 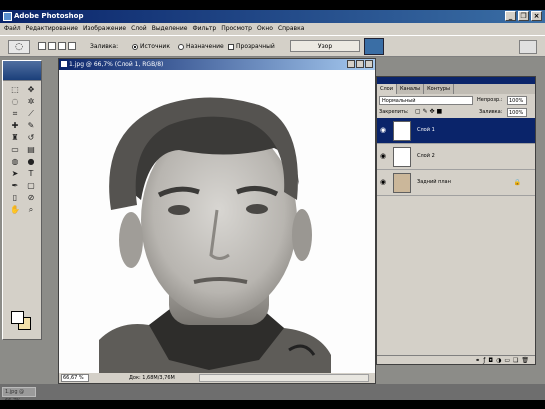 What do you see at coordinates (15, 113) in the screenshot?
I see `crop-tool-icon: ⌗` at bounding box center [15, 113].